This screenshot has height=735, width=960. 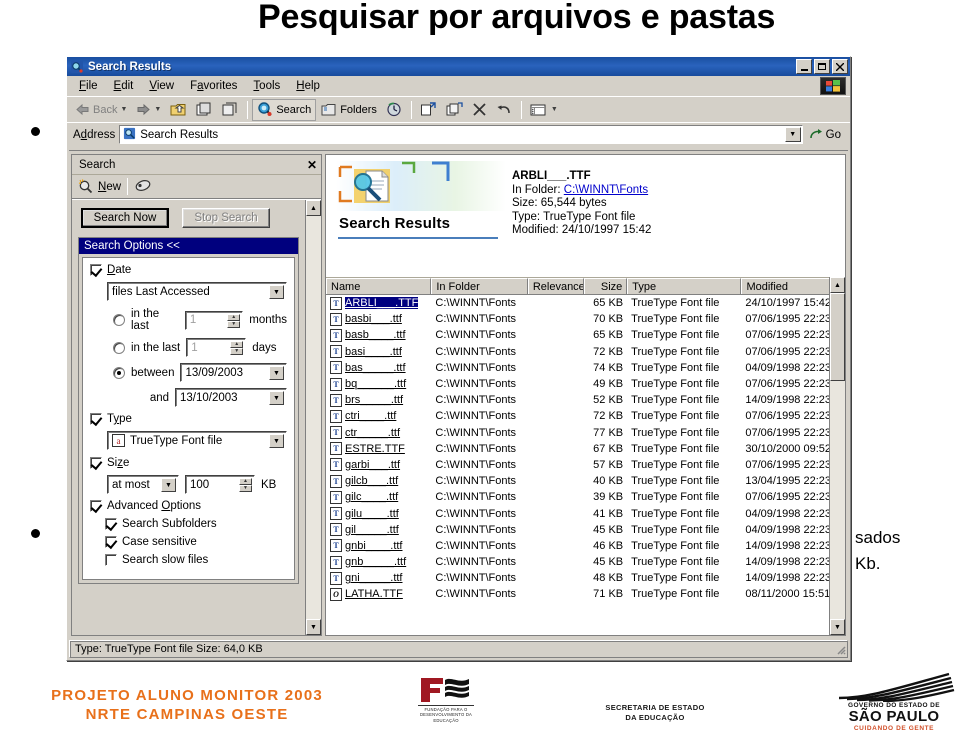 What do you see at coordinates (226, 218) in the screenshot?
I see `stop-search-button: Stop Search` at bounding box center [226, 218].